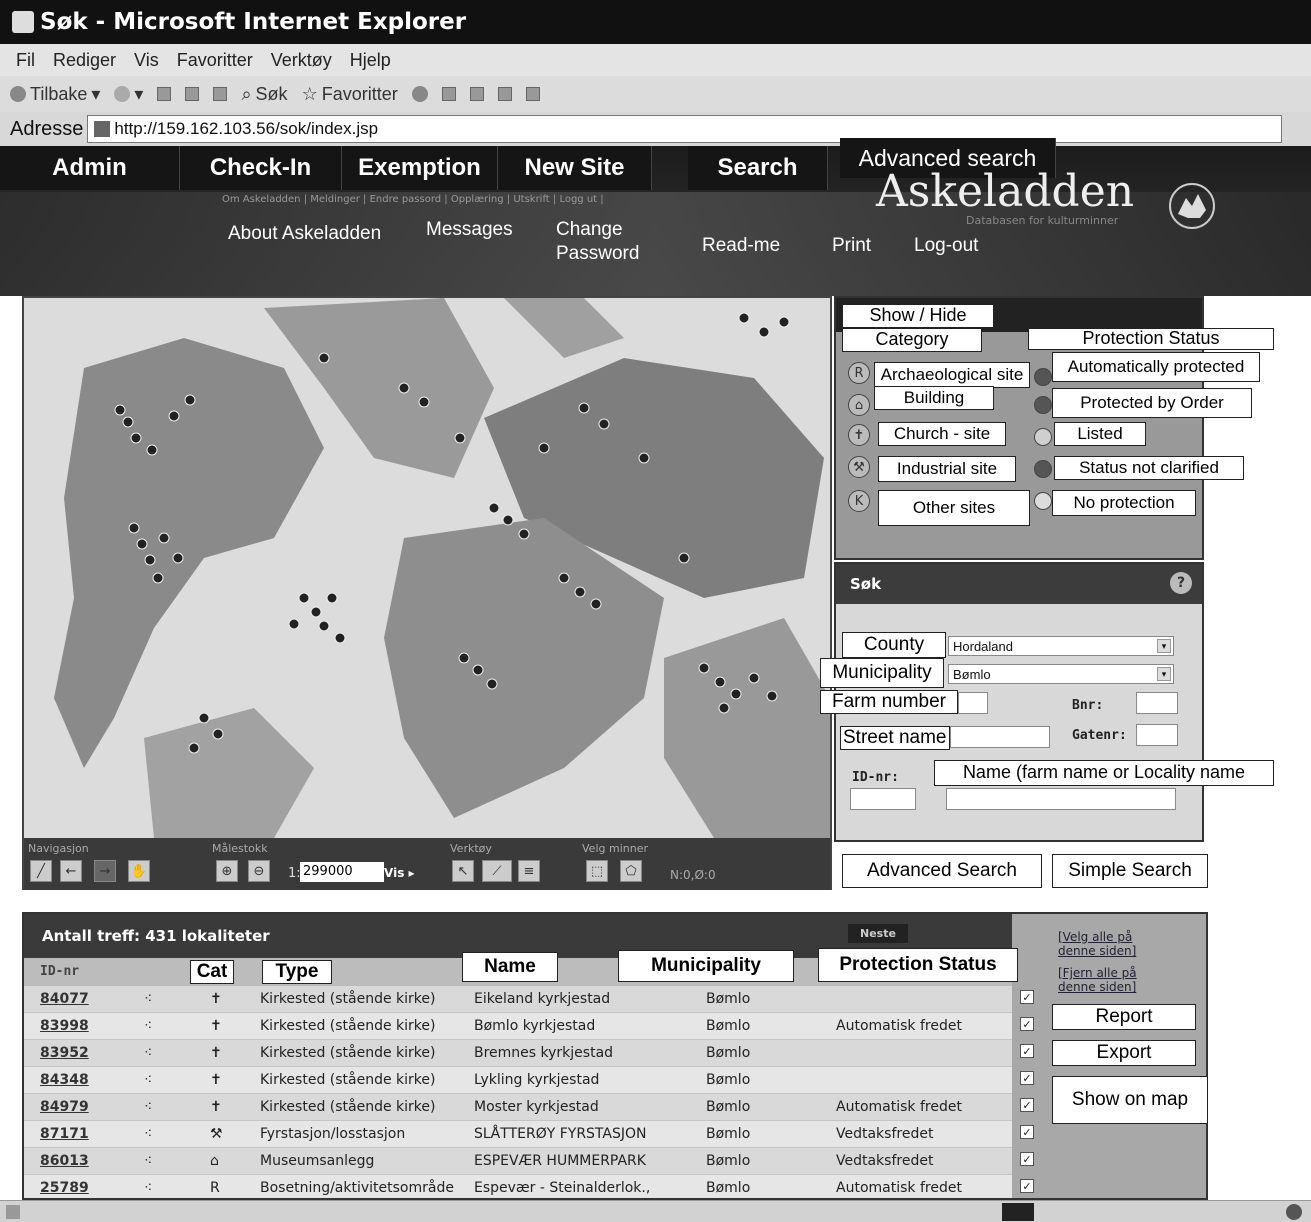 This screenshot has height=1222, width=1311. What do you see at coordinates (463, 871) in the screenshot?
I see `select-arrow-icon: ↖` at bounding box center [463, 871].